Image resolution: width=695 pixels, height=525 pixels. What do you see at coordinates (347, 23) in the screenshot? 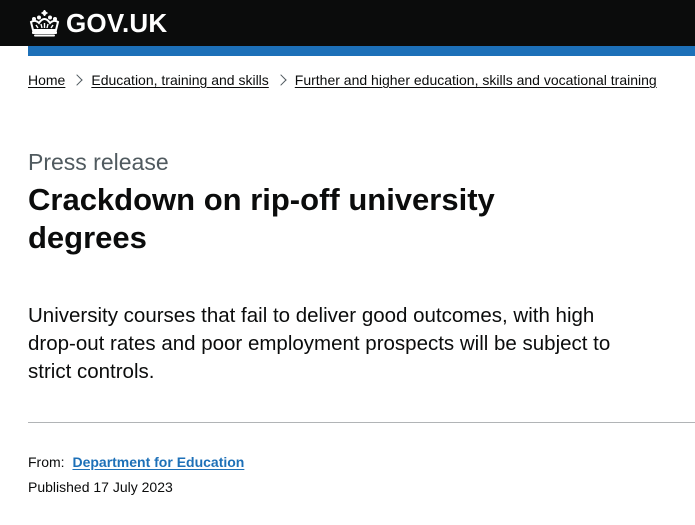
I see `site-header: GOV.UK` at bounding box center [347, 23].